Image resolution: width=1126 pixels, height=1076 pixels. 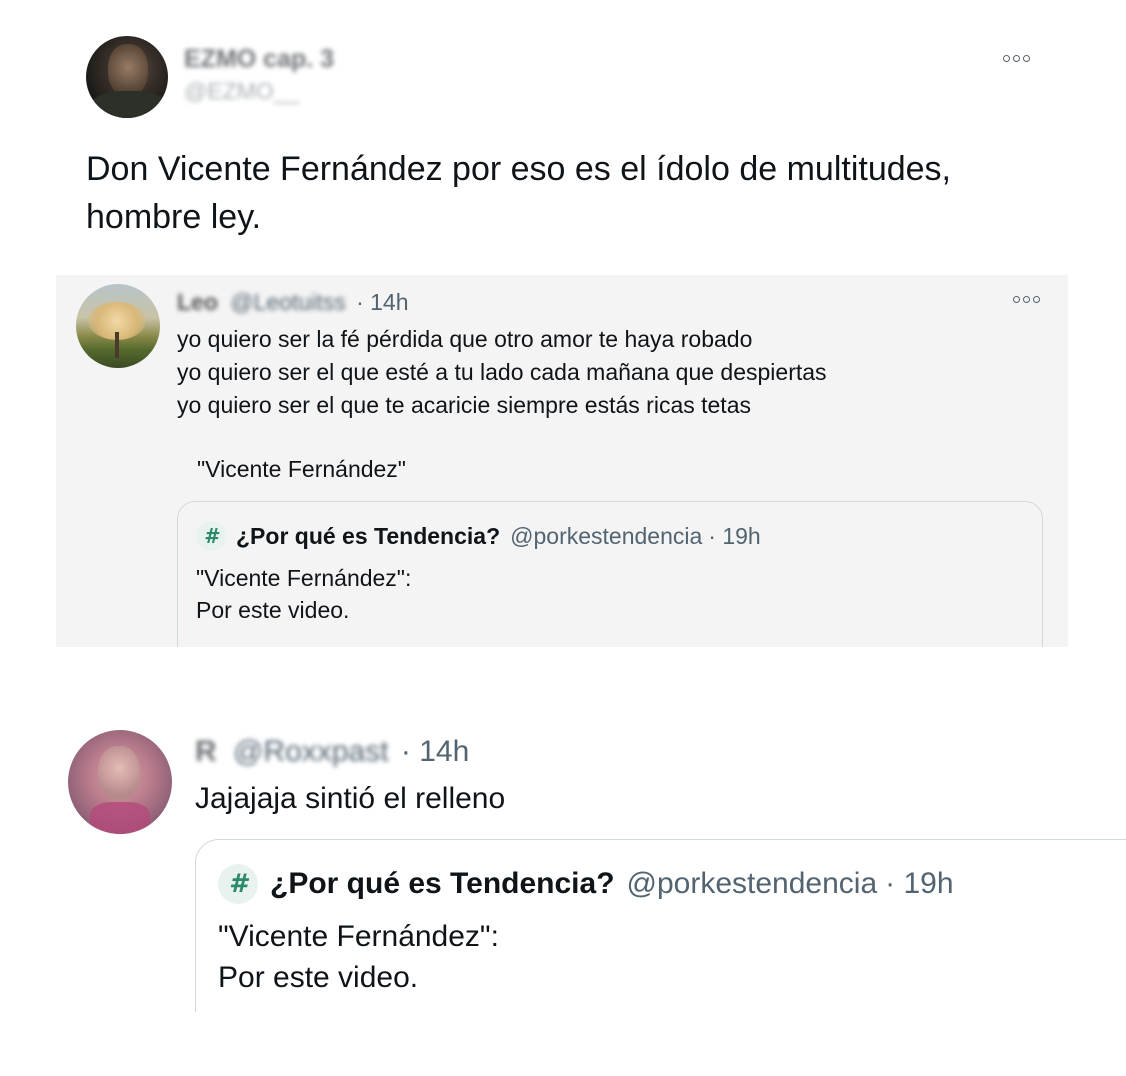 I want to click on crop-cover, so click(x=563, y=1044).